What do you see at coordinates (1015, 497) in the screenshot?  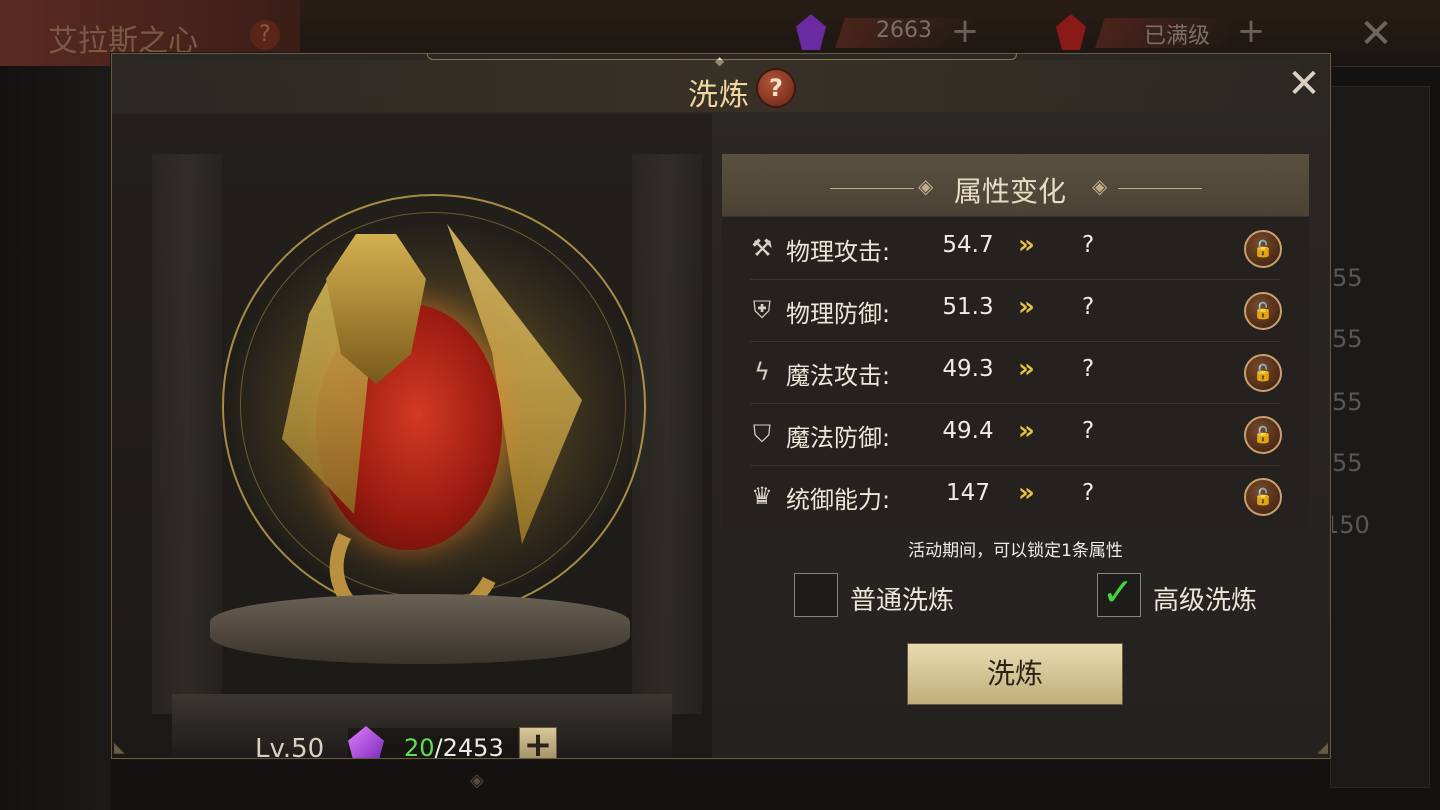 I see `attribute-row: ♛ 统御能力: 147 » ? 🔓` at bounding box center [1015, 497].